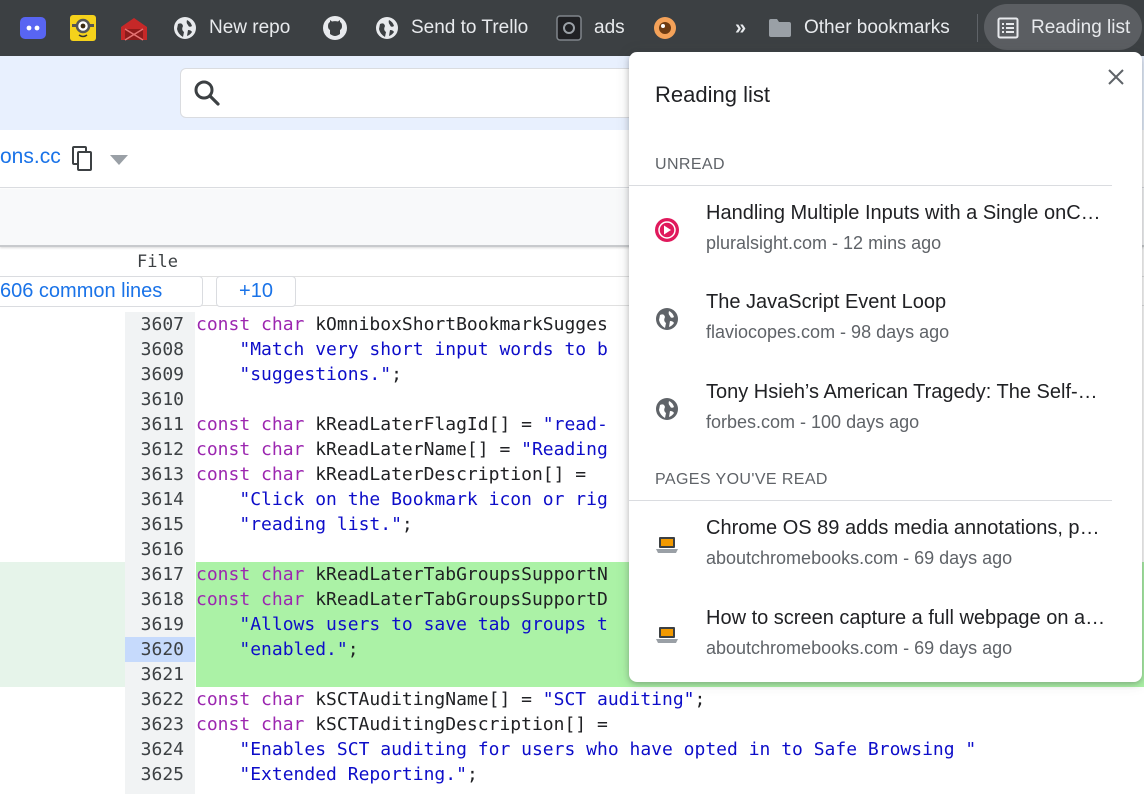 The height and width of the screenshot is (794, 1144). What do you see at coordinates (401, 349) in the screenshot?
I see `code-text: "Match very short input words to b` at bounding box center [401, 349].